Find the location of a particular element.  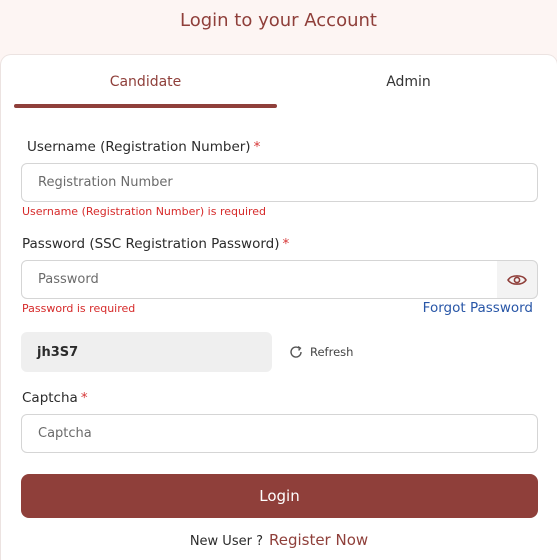

register-prompt: New User ? Register Now is located at coordinates (279, 540).